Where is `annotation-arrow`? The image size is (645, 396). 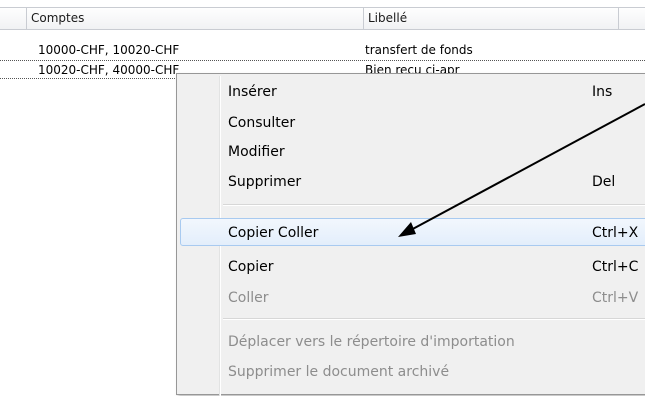 annotation-arrow is located at coordinates (521, 170).